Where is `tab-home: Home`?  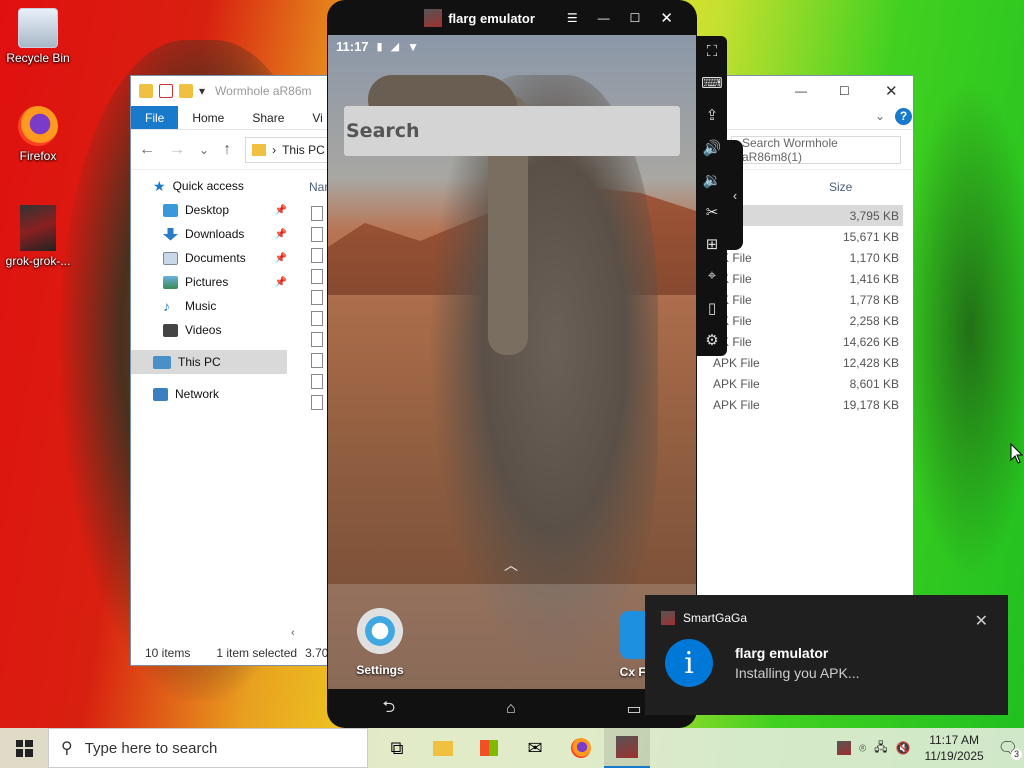 tab-home: Home is located at coordinates (208, 117).